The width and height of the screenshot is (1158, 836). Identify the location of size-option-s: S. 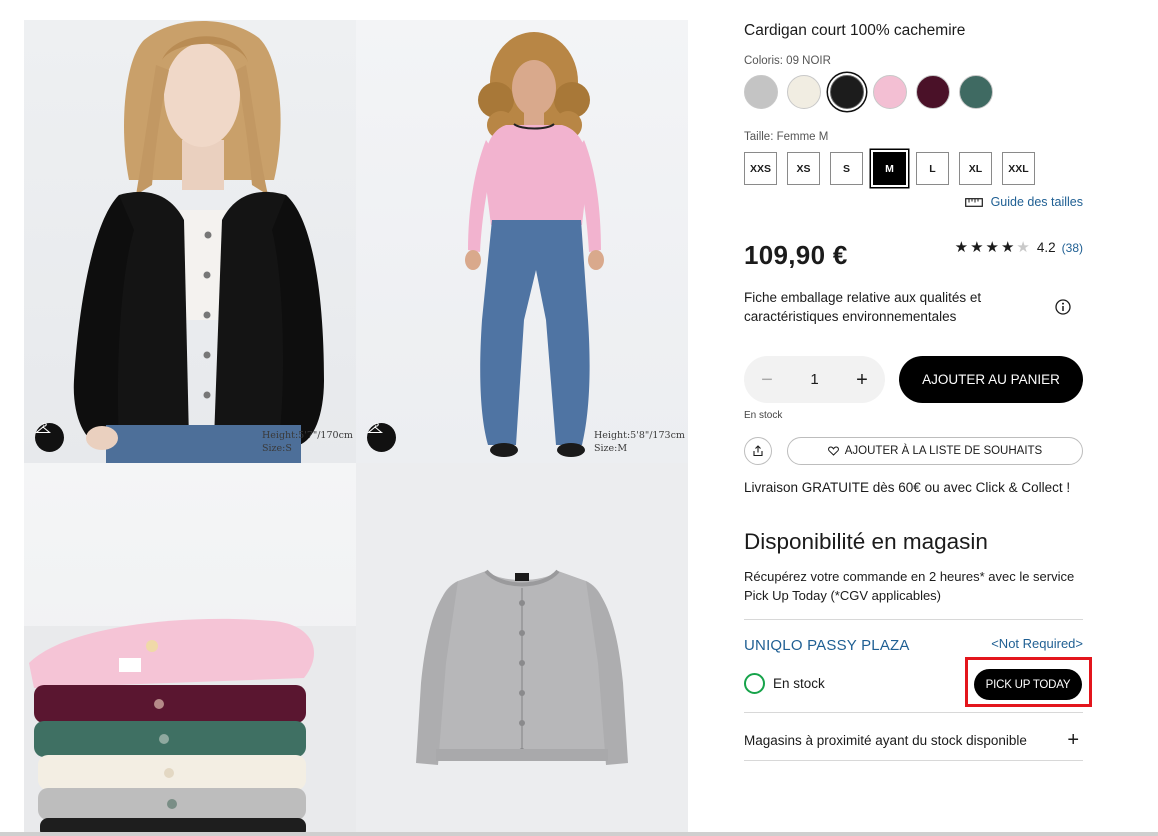
(846, 168).